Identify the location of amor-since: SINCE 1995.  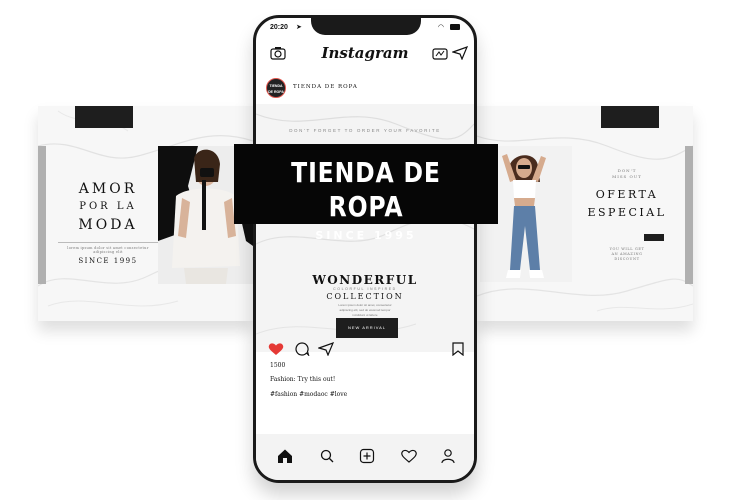
(108, 261).